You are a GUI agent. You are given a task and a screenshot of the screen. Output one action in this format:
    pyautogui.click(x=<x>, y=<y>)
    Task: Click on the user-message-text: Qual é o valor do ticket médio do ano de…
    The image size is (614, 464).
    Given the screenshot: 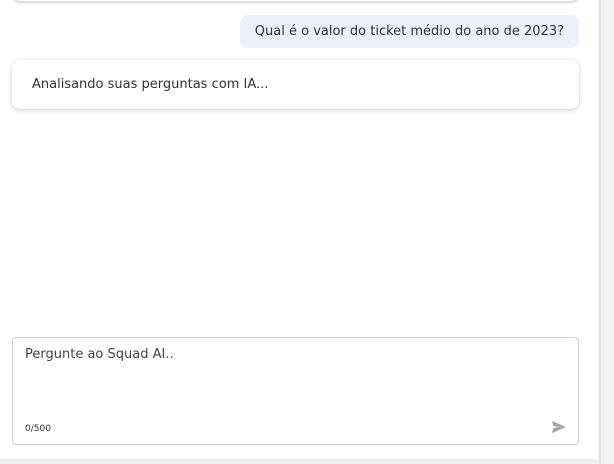 What is the action you would take?
    pyautogui.click(x=409, y=31)
    